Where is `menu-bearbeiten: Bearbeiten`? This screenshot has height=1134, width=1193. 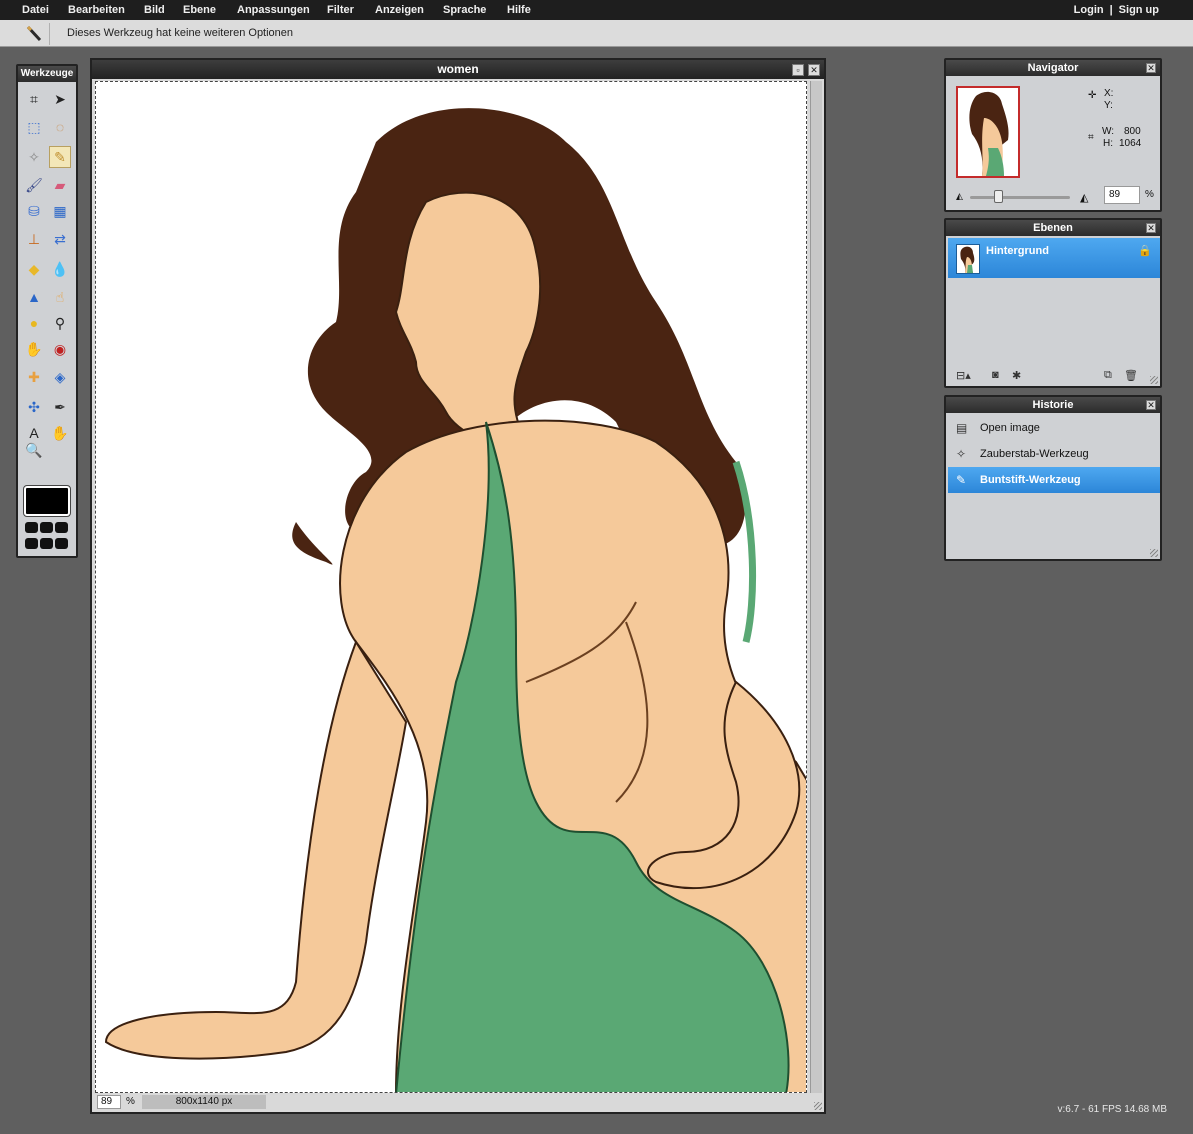
menu-bearbeiten: Bearbeiten is located at coordinates (96, 10).